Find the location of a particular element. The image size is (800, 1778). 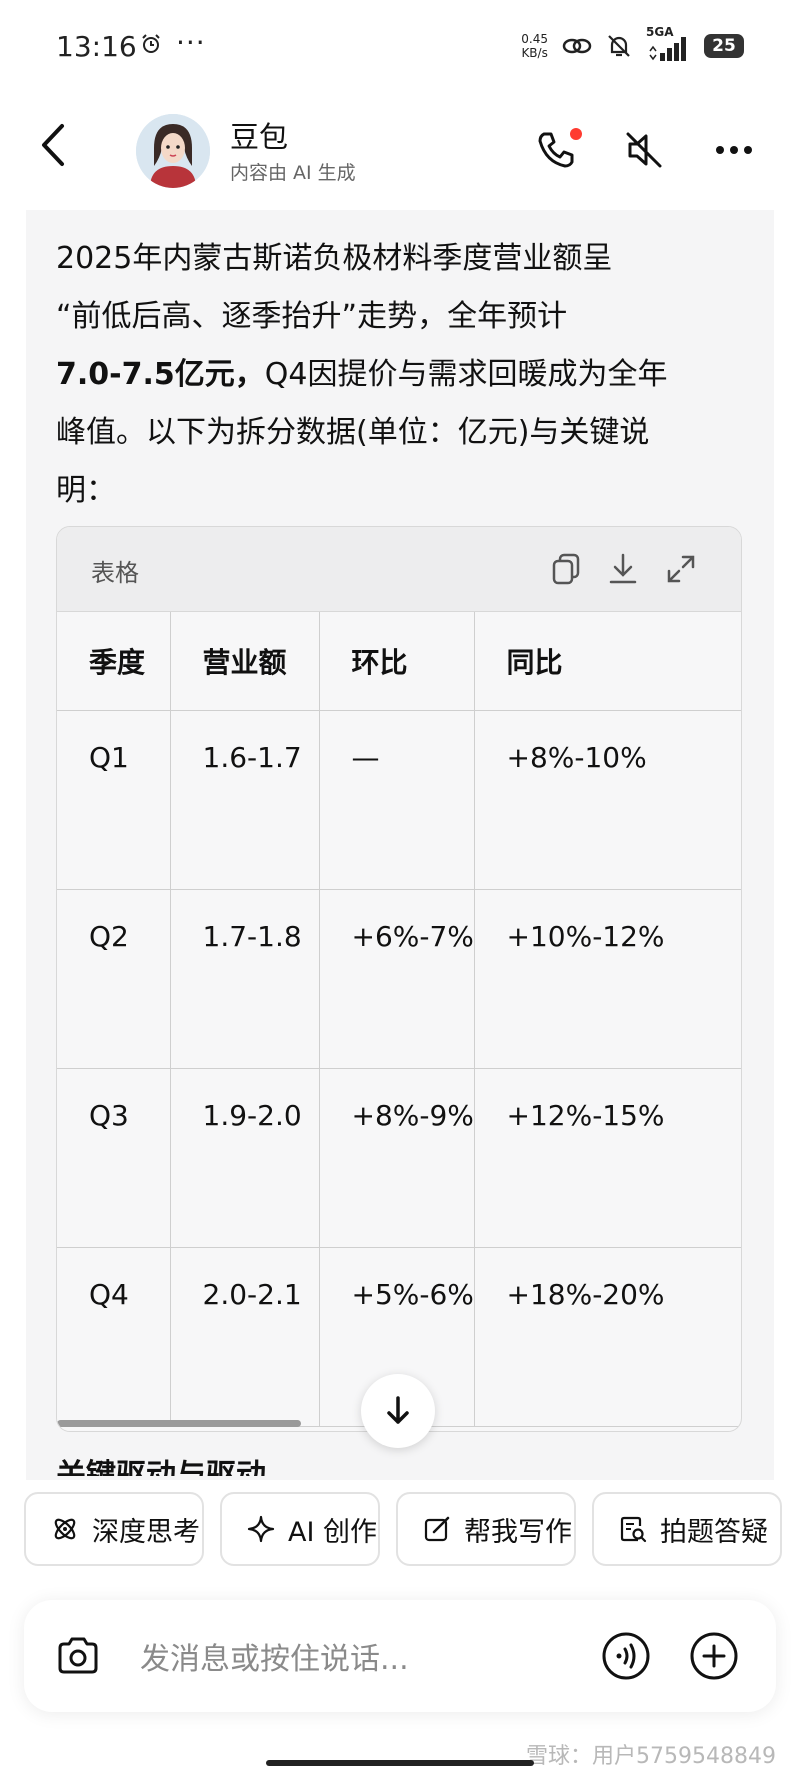

status-bar: 13:16 ··· 0.45 KB/s 5GA 25 is located at coordinates (400, 46).